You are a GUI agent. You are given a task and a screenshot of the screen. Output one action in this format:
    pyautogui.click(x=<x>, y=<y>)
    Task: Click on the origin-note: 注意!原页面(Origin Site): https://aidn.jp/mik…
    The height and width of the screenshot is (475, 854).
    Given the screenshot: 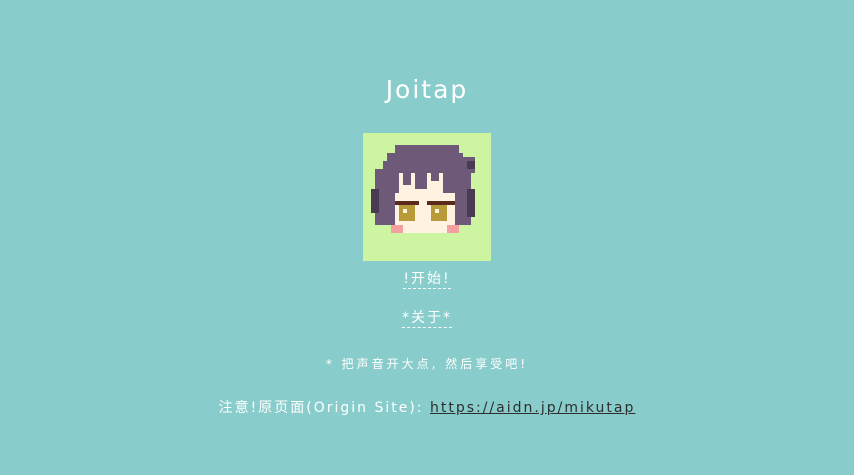 What is the action you would take?
    pyautogui.click(x=427, y=408)
    